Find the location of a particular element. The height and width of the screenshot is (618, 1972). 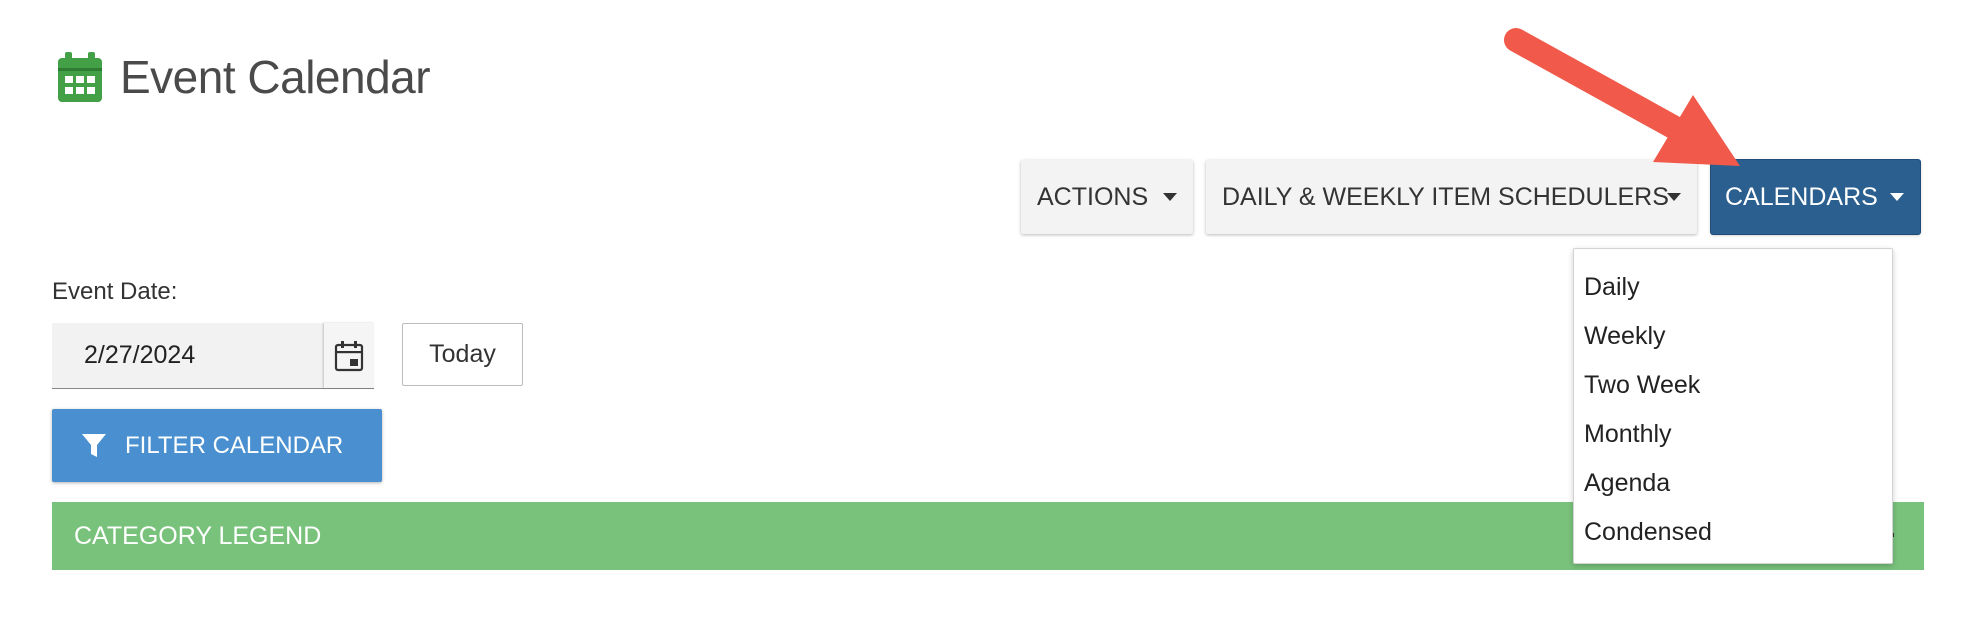

event-date-label: Event Date: is located at coordinates (115, 291).